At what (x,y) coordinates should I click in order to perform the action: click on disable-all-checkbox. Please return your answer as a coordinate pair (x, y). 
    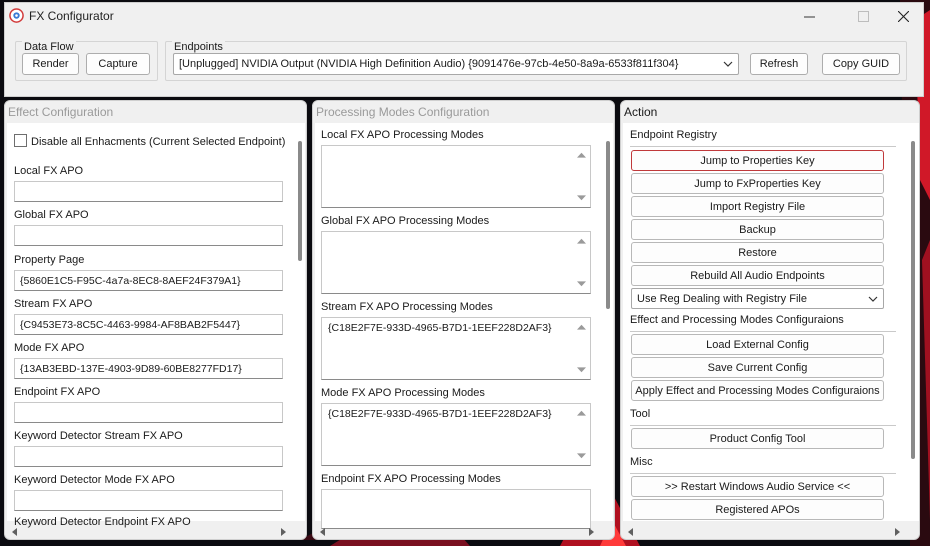
    Looking at the image, I should click on (20, 140).